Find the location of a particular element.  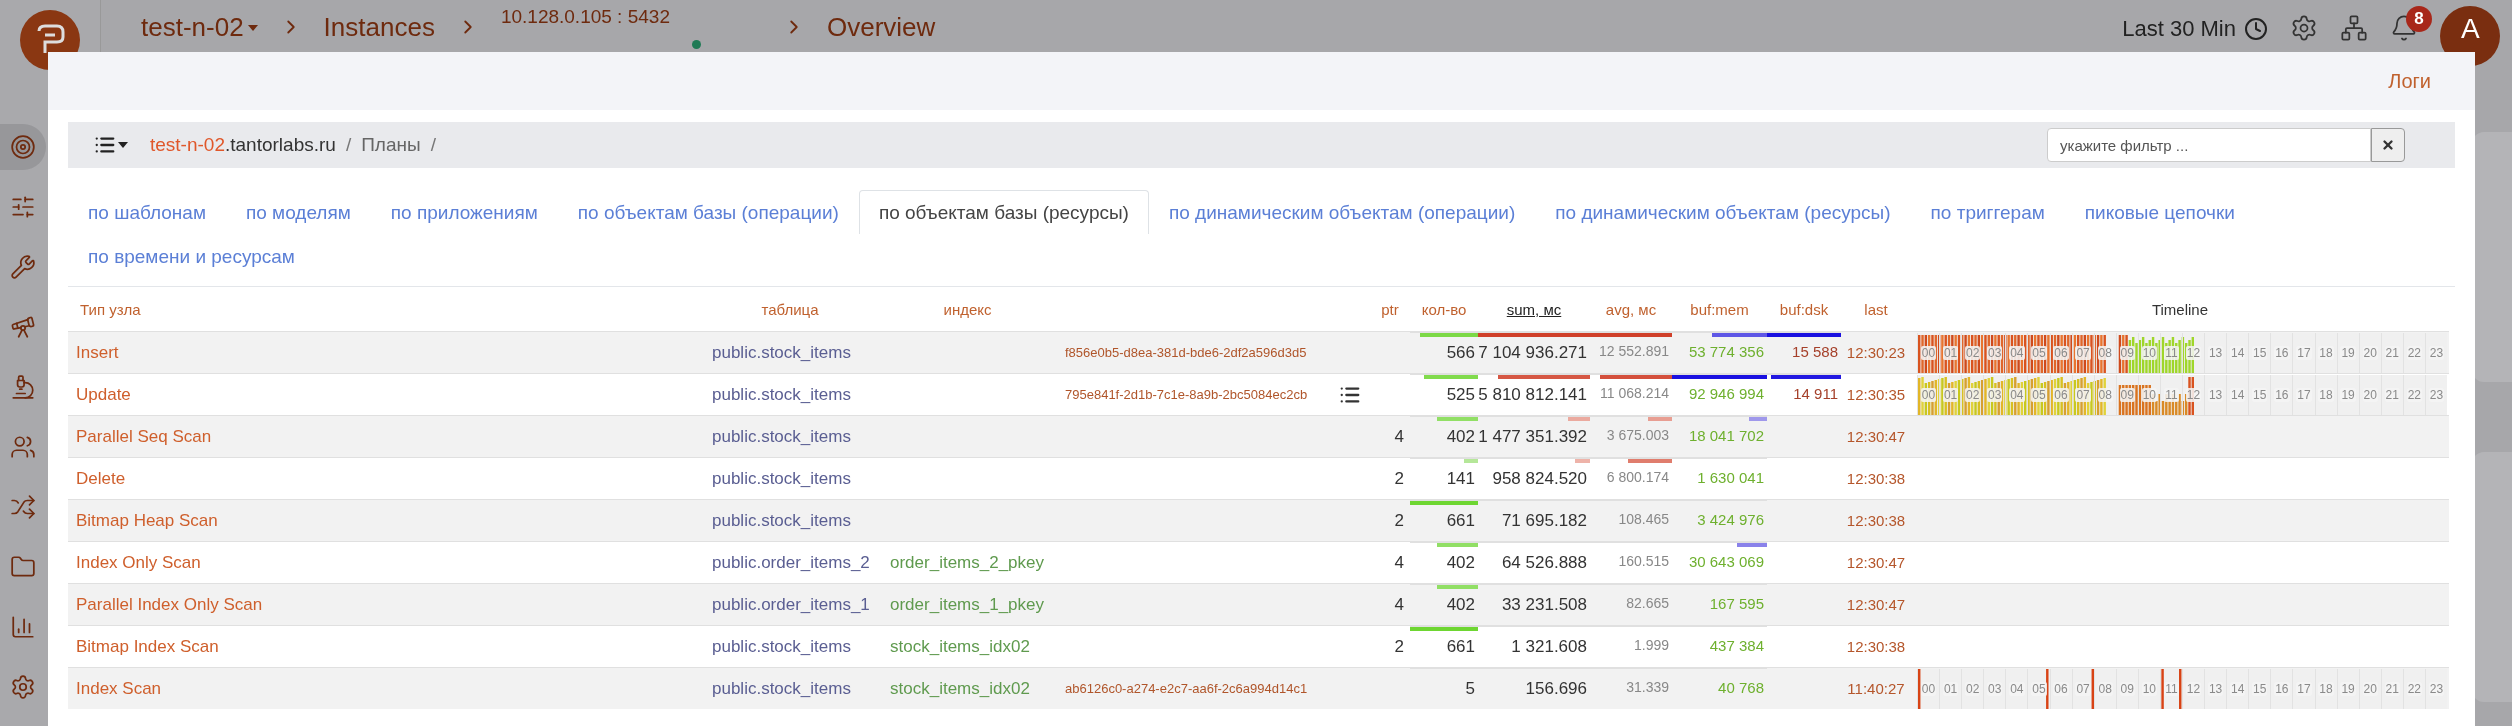

node-type-link: Bitmap Heap Scan is located at coordinates (147, 520).